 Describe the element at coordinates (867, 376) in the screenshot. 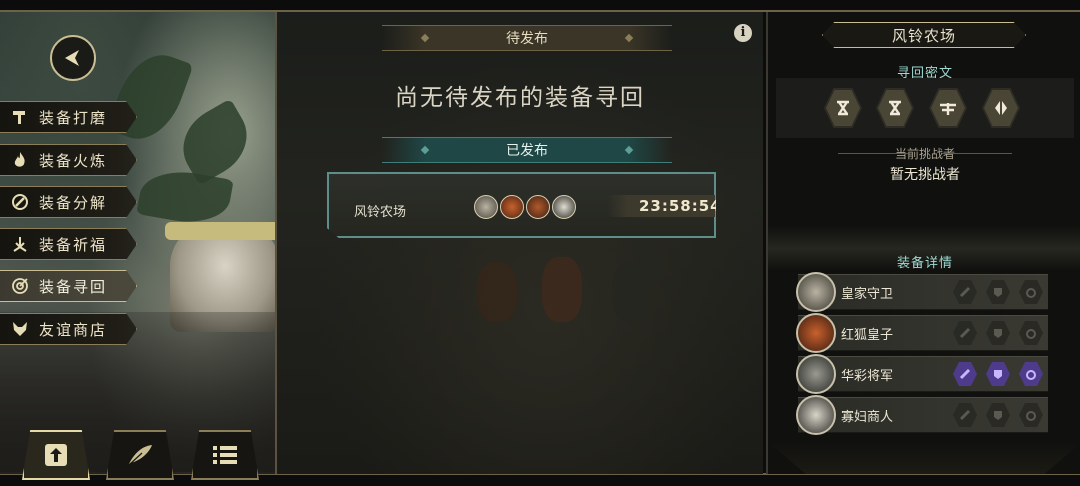

I see `hero-name: 华彩将军` at that location.